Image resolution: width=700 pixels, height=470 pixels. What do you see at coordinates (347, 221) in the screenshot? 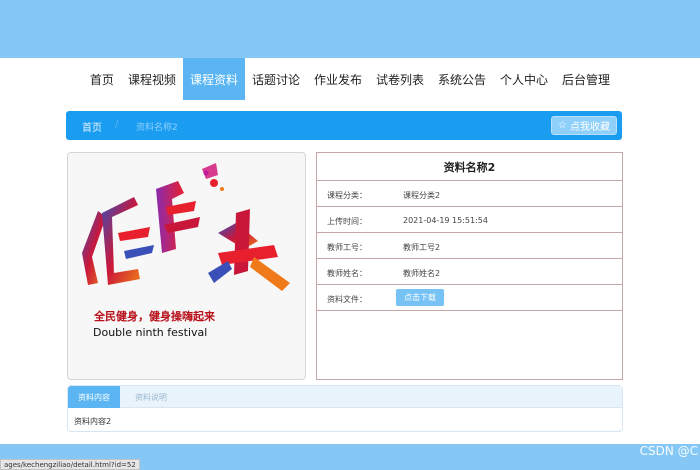
I see `info-label: 上传时间：` at bounding box center [347, 221].